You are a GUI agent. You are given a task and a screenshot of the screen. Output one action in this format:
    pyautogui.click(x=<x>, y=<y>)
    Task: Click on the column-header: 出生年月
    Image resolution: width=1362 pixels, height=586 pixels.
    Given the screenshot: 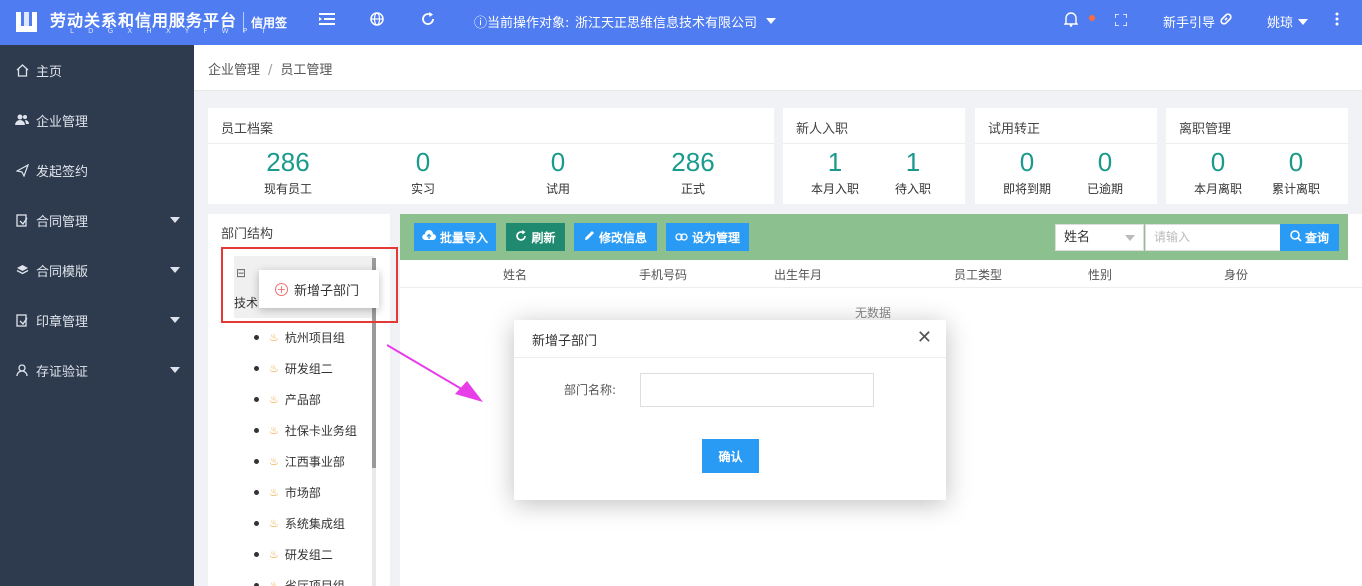 What is the action you would take?
    pyautogui.click(x=798, y=274)
    